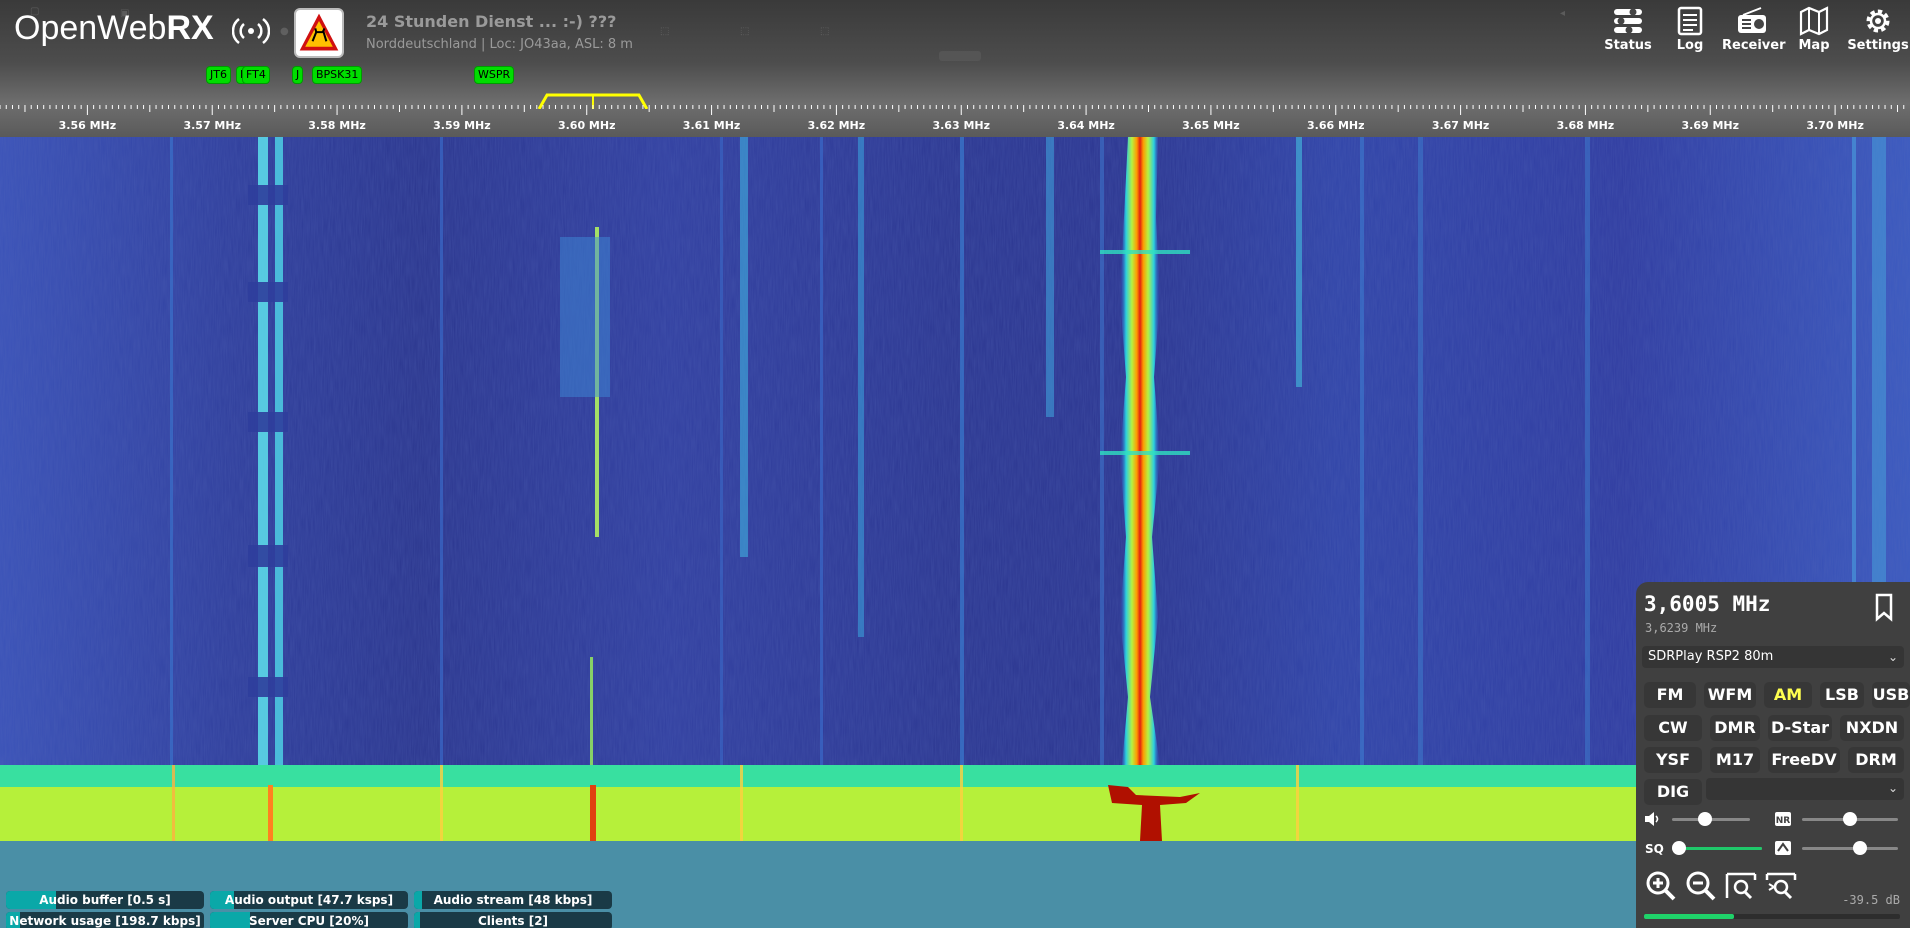 The image size is (1910, 928). What do you see at coordinates (1842, 695) in the screenshot?
I see `mode-button-lsb: LSB` at bounding box center [1842, 695].